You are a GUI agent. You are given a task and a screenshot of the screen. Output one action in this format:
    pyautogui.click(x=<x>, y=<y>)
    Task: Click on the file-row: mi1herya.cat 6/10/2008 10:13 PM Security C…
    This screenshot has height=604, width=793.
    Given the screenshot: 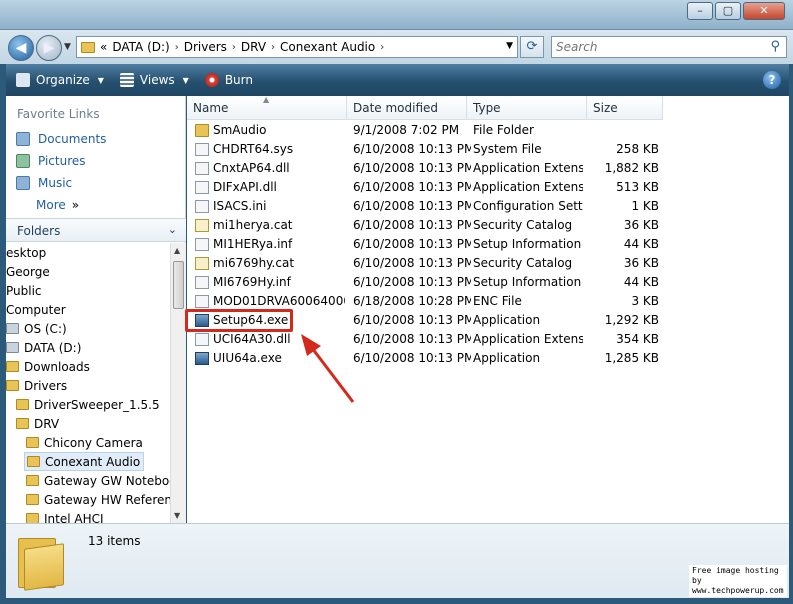 What is the action you would take?
    pyautogui.click(x=488, y=225)
    